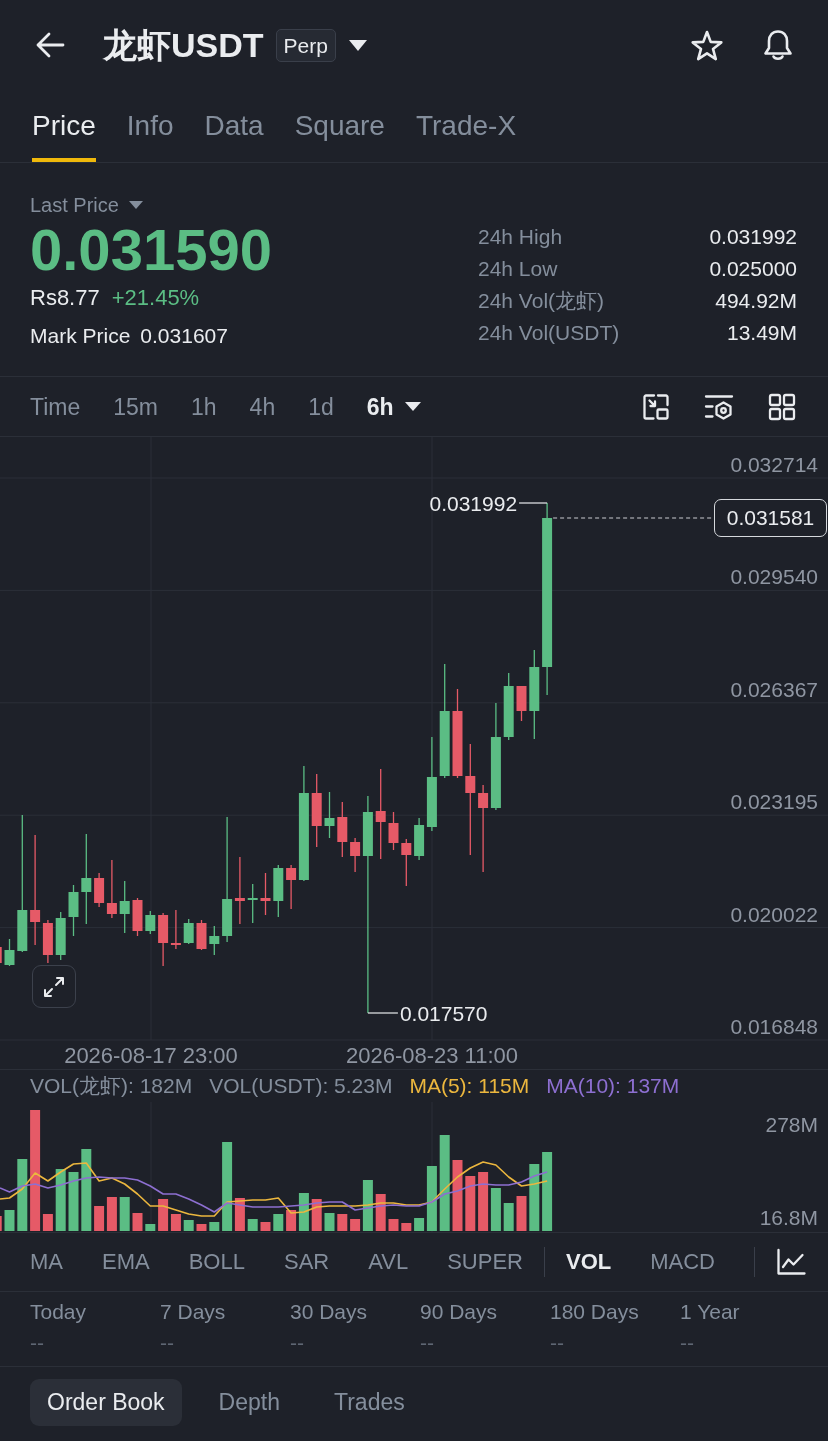  Describe the element at coordinates (55, 406) in the screenshot. I see `interval-option: Time` at that location.